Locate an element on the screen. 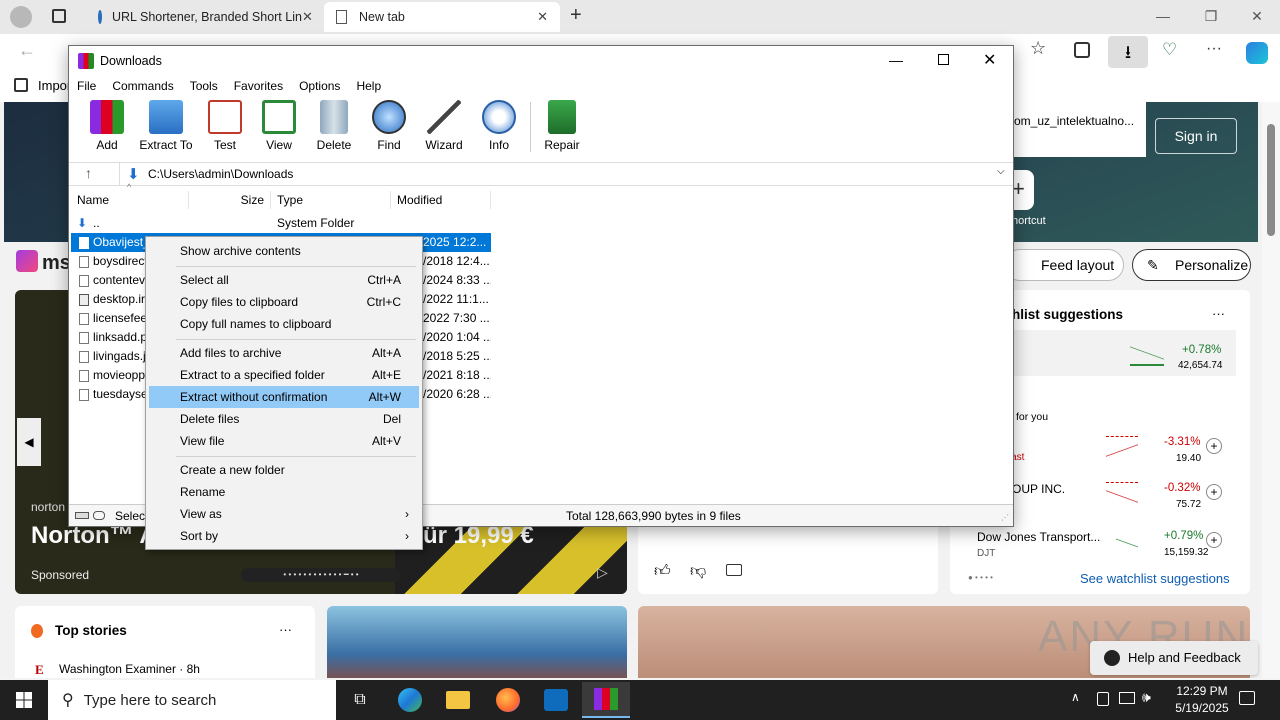 The image size is (1280, 720). tab-actions-icon is located at coordinates (59, 16).